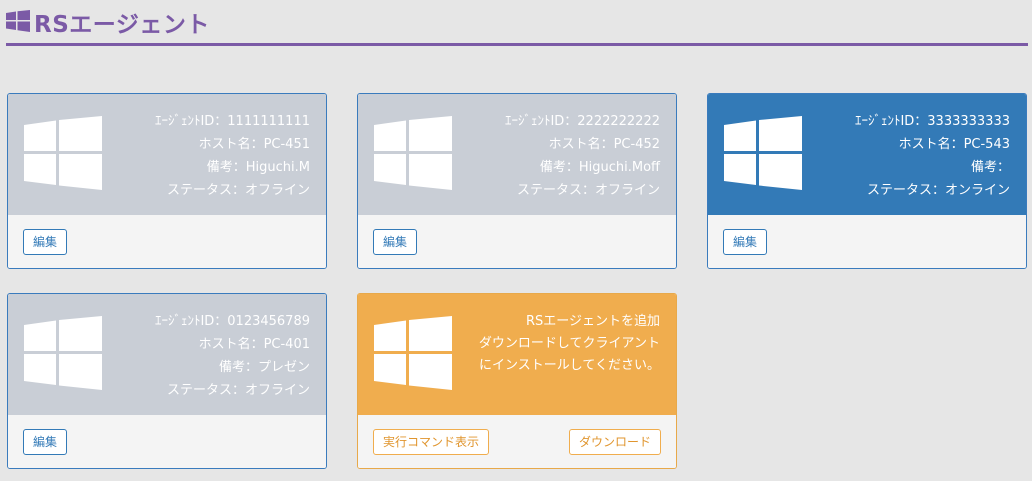 The width and height of the screenshot is (1032, 481). I want to click on show-command-button: 実行コマンド表示, so click(431, 442).